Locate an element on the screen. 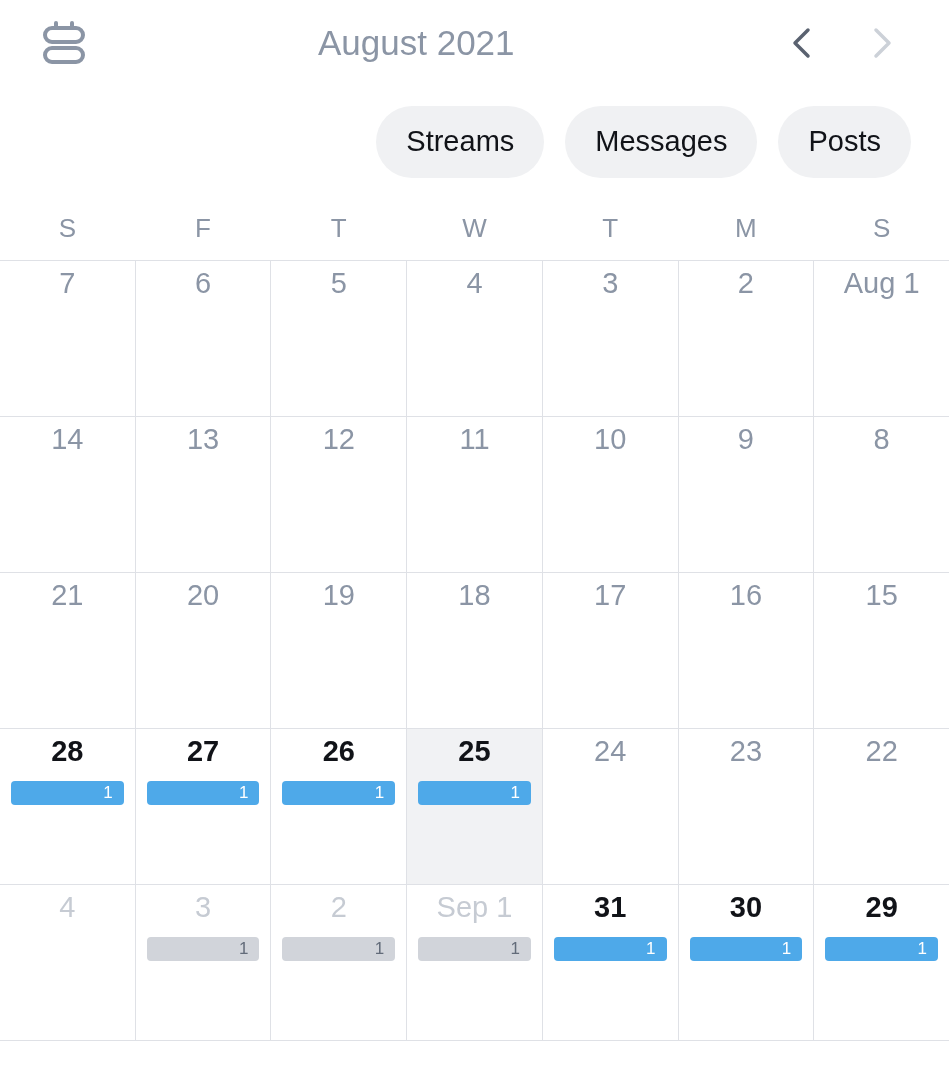 The height and width of the screenshot is (1079, 949). date-number: 27 is located at coordinates (203, 751).